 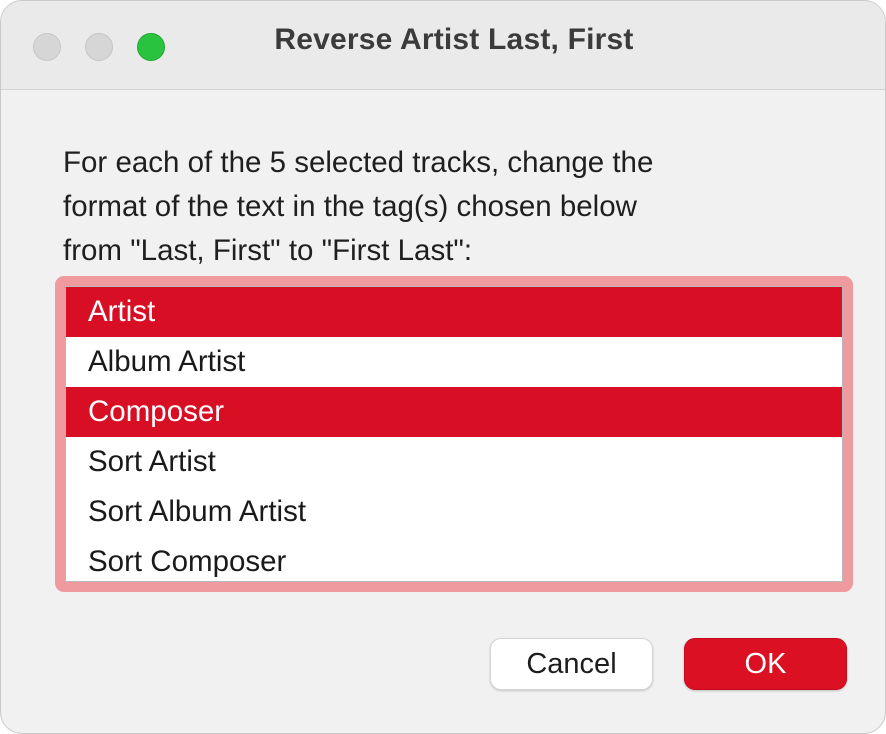 I want to click on message-line: from "Last, First" to "First Last":, so click(x=268, y=250).